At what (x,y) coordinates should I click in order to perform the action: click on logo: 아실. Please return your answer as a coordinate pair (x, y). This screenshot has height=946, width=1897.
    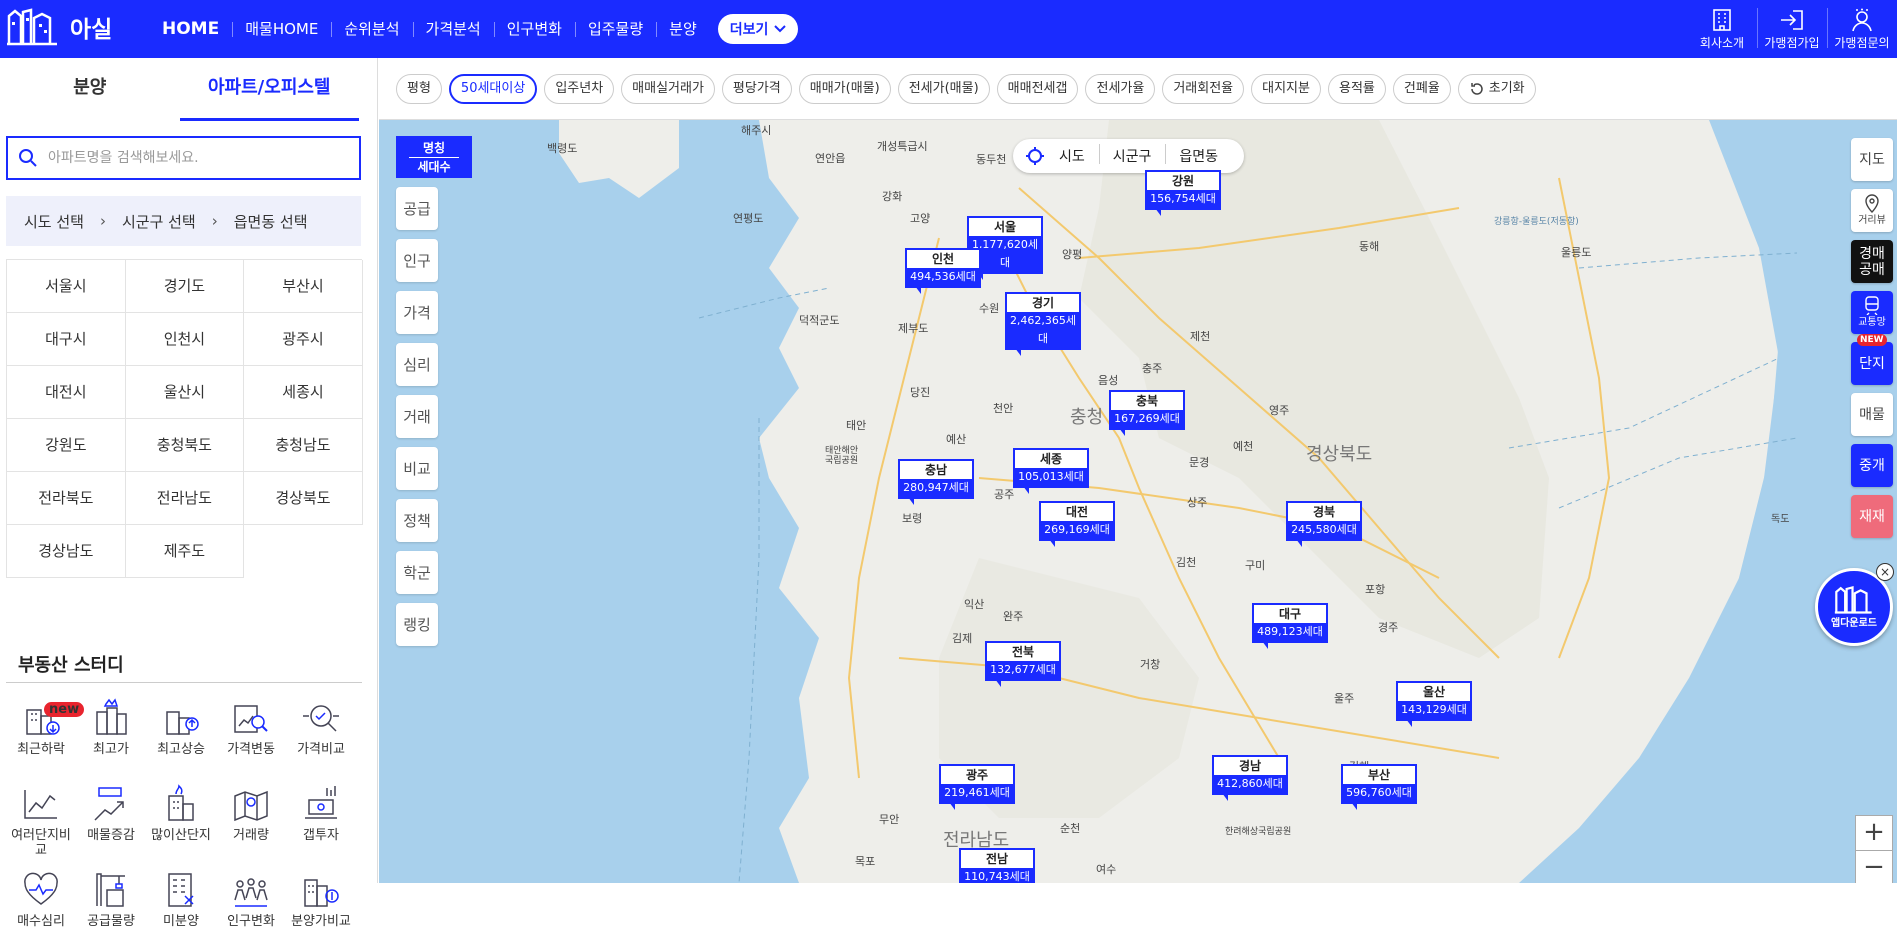
    Looking at the image, I should click on (59, 27).